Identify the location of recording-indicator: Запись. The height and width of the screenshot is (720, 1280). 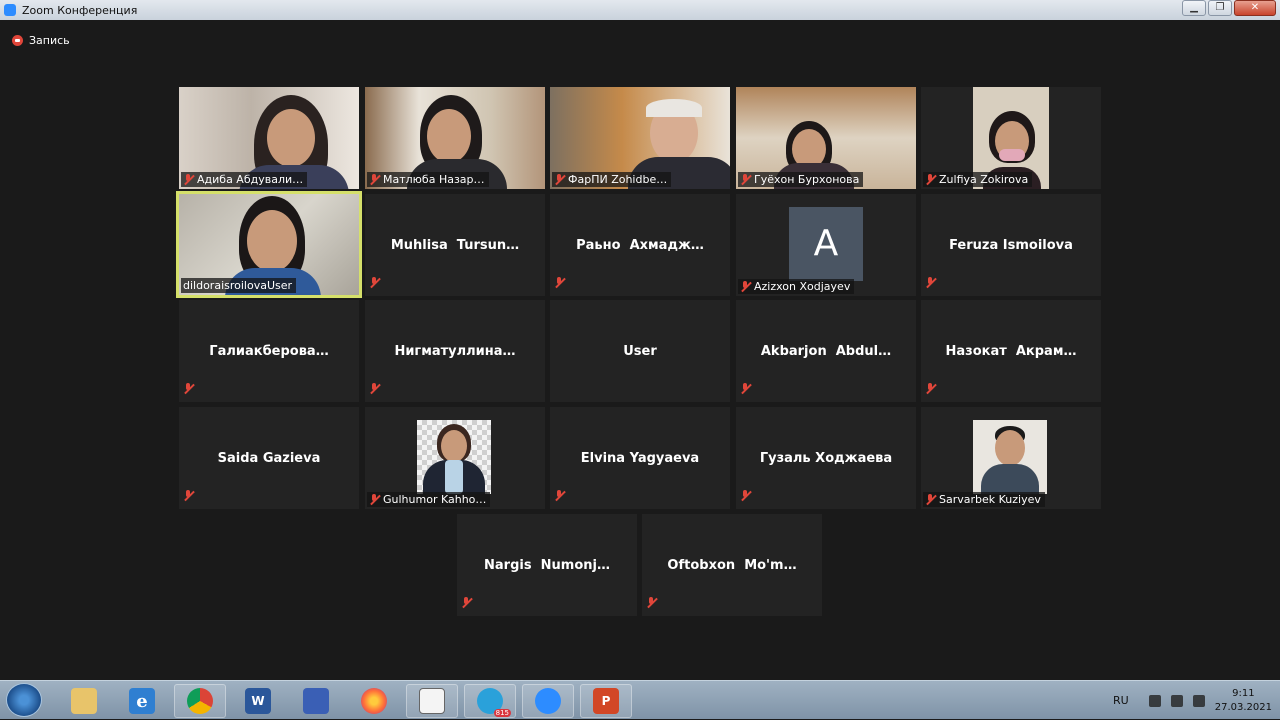
(41, 40).